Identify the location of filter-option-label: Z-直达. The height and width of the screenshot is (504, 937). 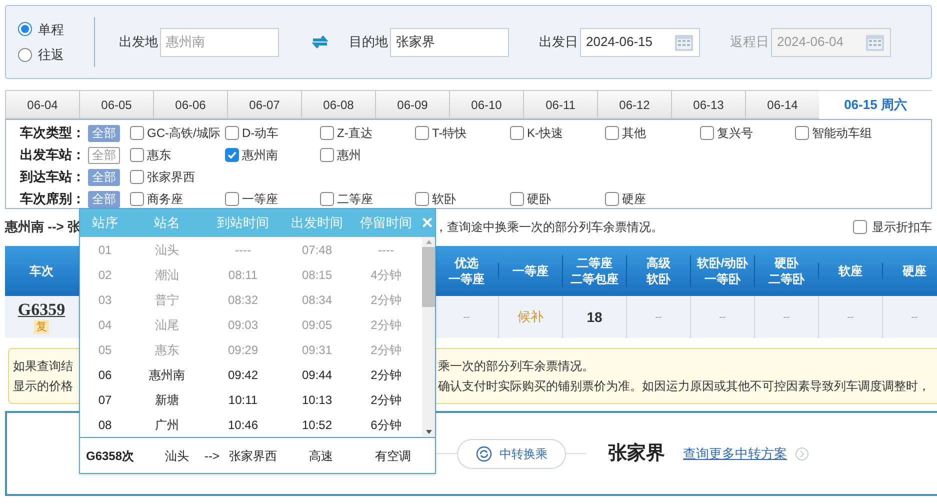
(354, 133).